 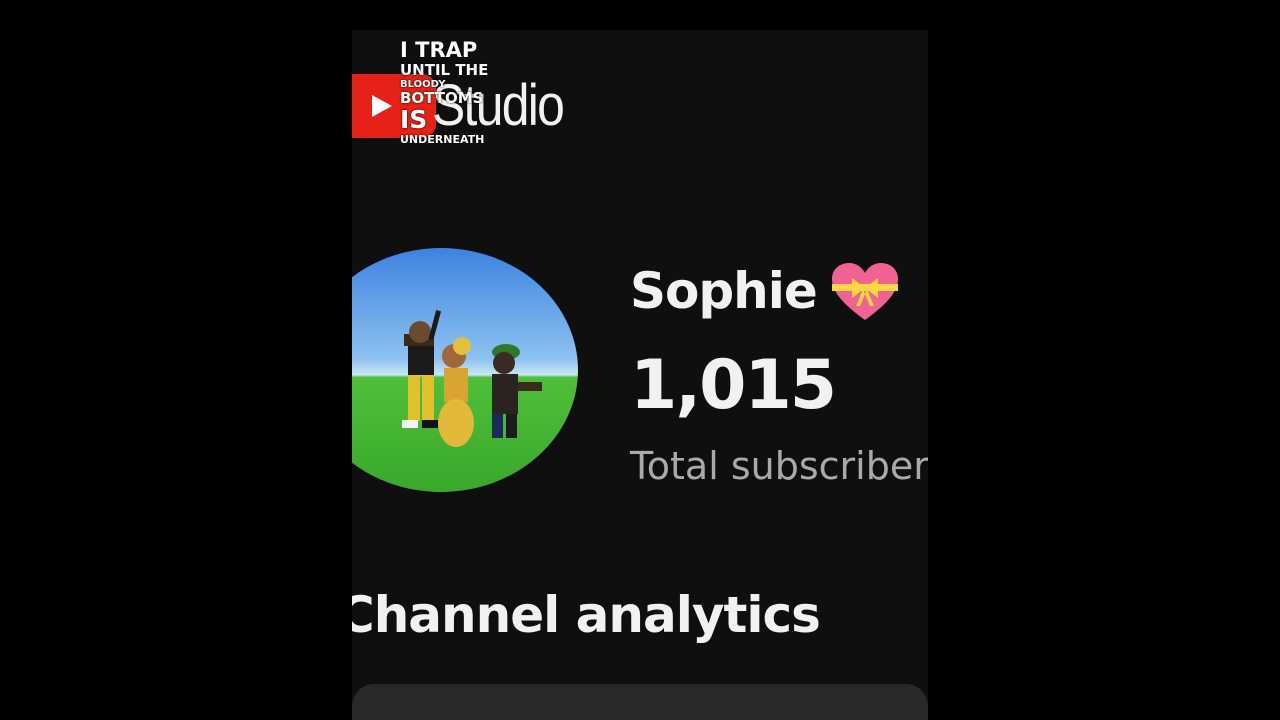 What do you see at coordinates (382, 106) in the screenshot?
I see `play-icon` at bounding box center [382, 106].